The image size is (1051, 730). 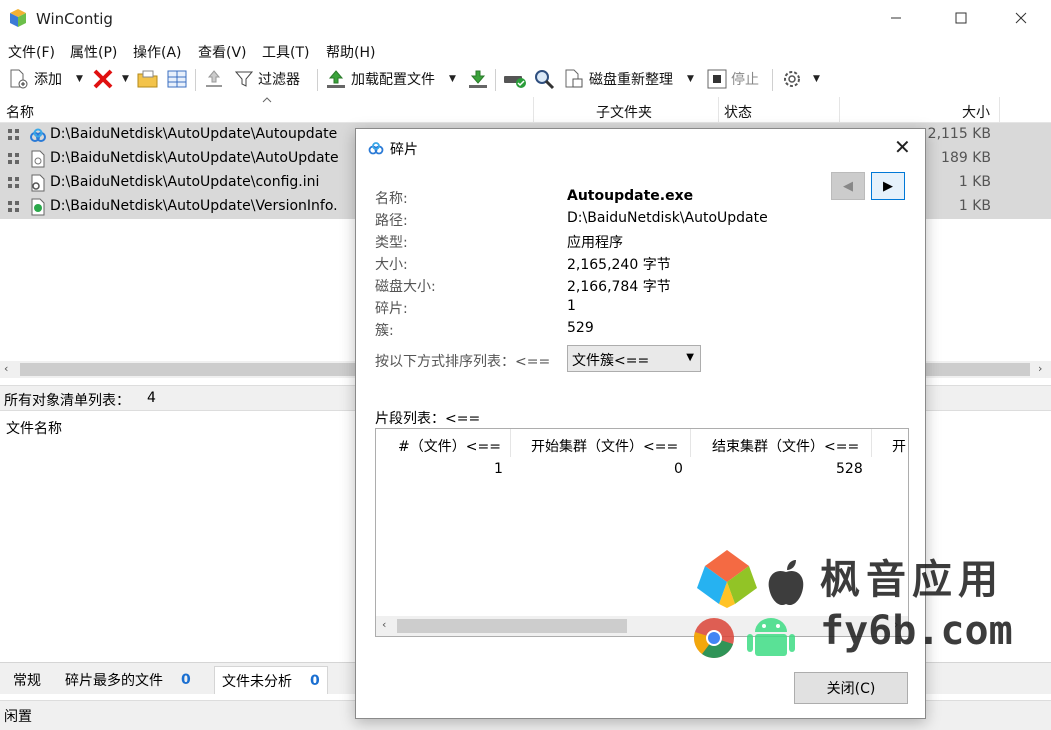 What do you see at coordinates (959, 134) in the screenshot?
I see `row-file-size: 2,115 KB` at bounding box center [959, 134].